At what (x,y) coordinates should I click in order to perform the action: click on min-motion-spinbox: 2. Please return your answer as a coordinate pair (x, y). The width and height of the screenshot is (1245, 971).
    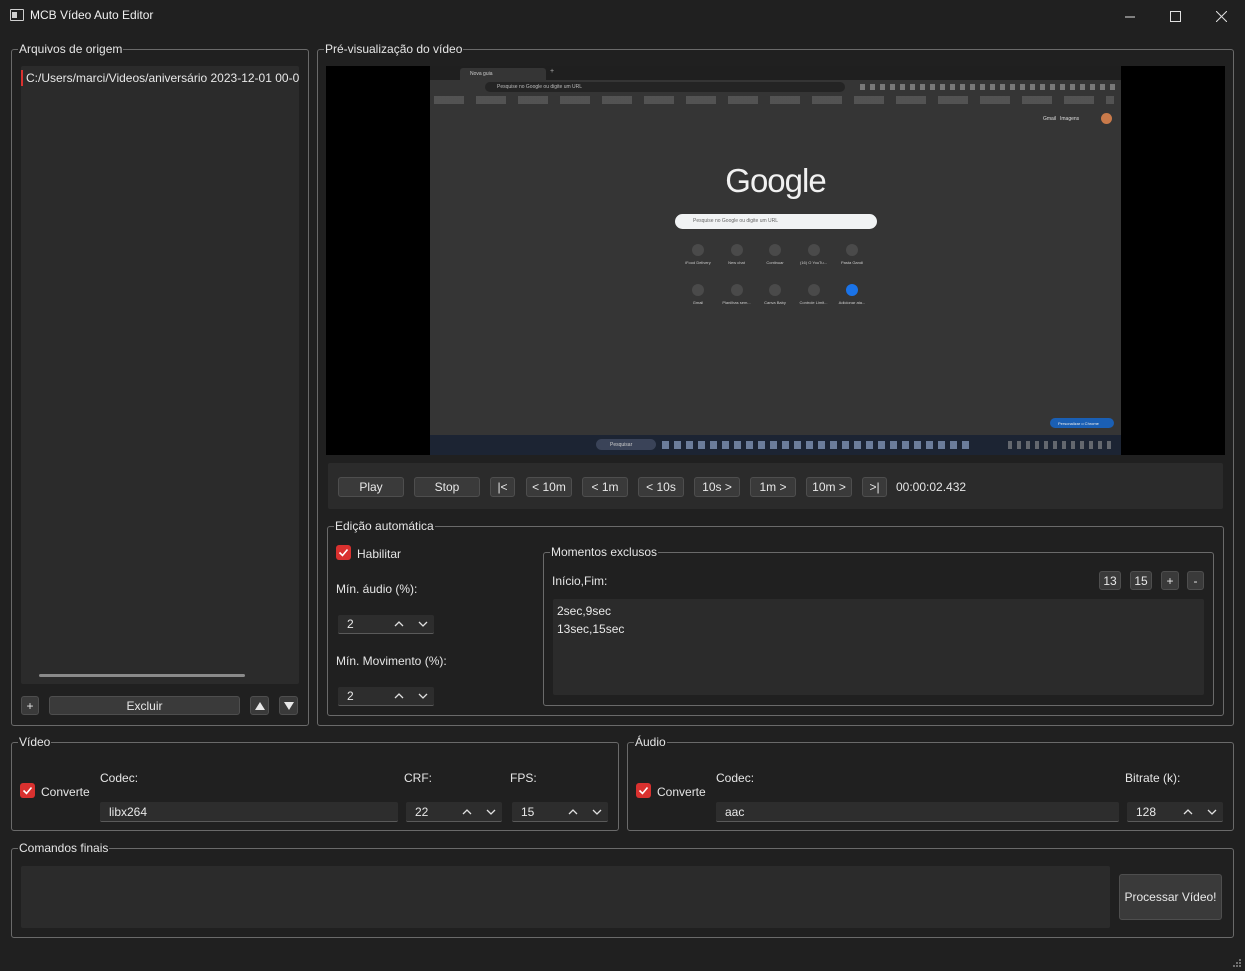
    Looking at the image, I should click on (386, 696).